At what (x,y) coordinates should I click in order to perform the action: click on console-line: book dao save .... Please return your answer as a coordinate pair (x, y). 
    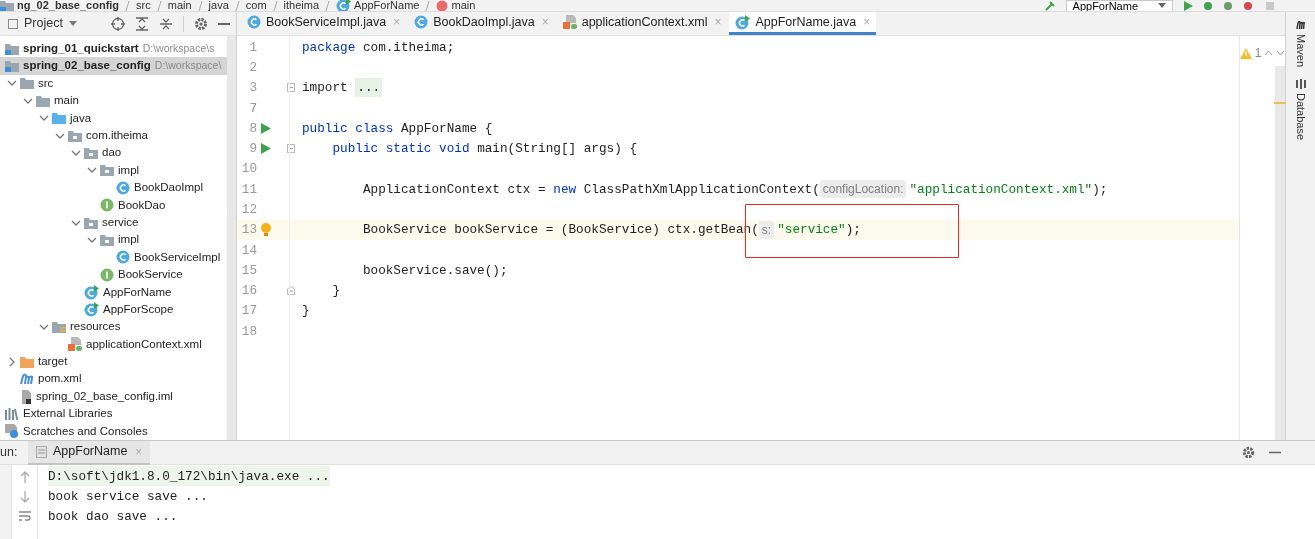
    Looking at the image, I should click on (113, 517).